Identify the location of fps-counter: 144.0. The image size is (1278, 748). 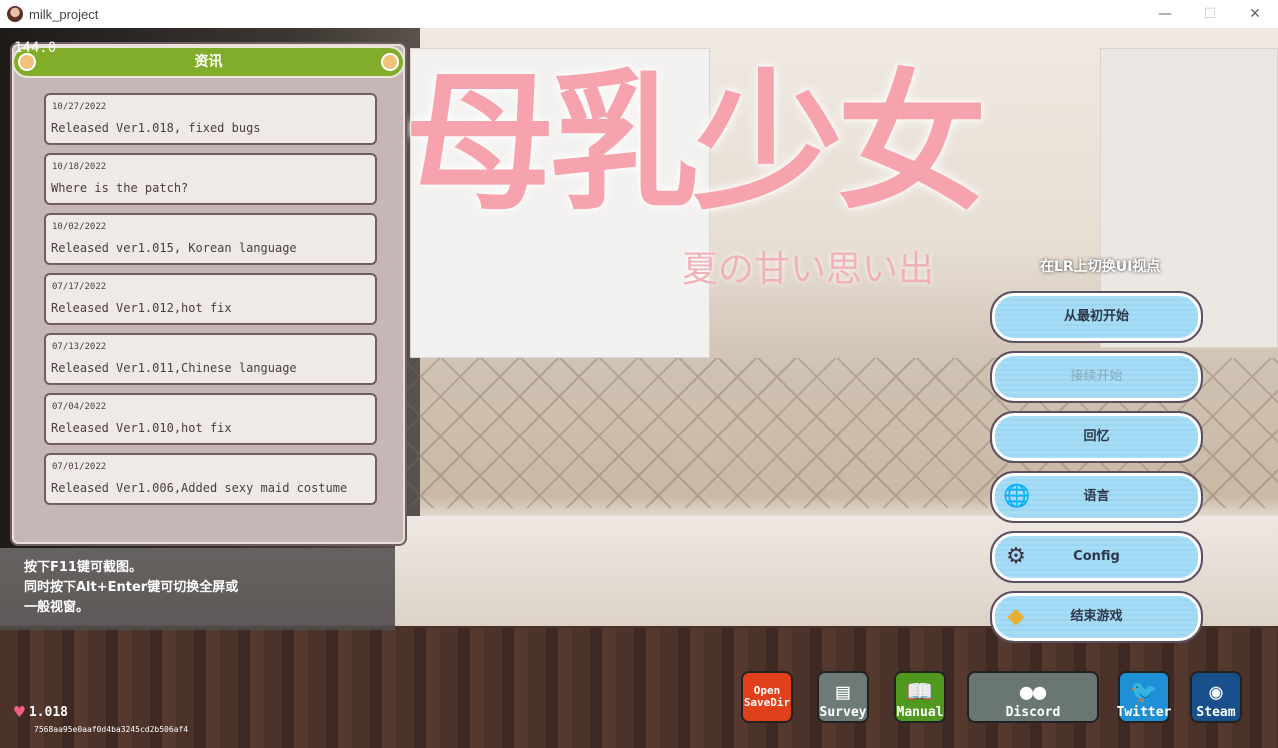
(35, 48).